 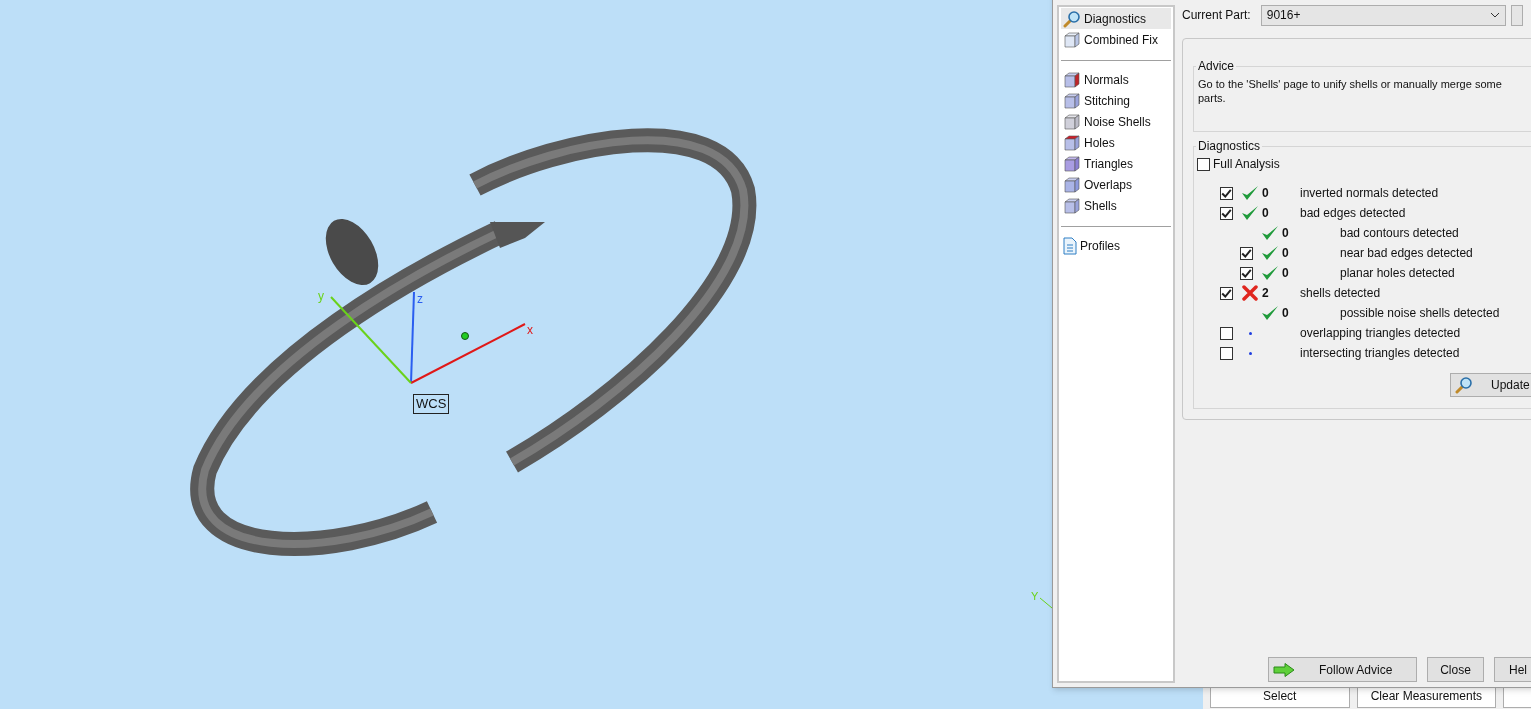 What do you see at coordinates (420, 299) in the screenshot?
I see `z-axis-label: z` at bounding box center [420, 299].